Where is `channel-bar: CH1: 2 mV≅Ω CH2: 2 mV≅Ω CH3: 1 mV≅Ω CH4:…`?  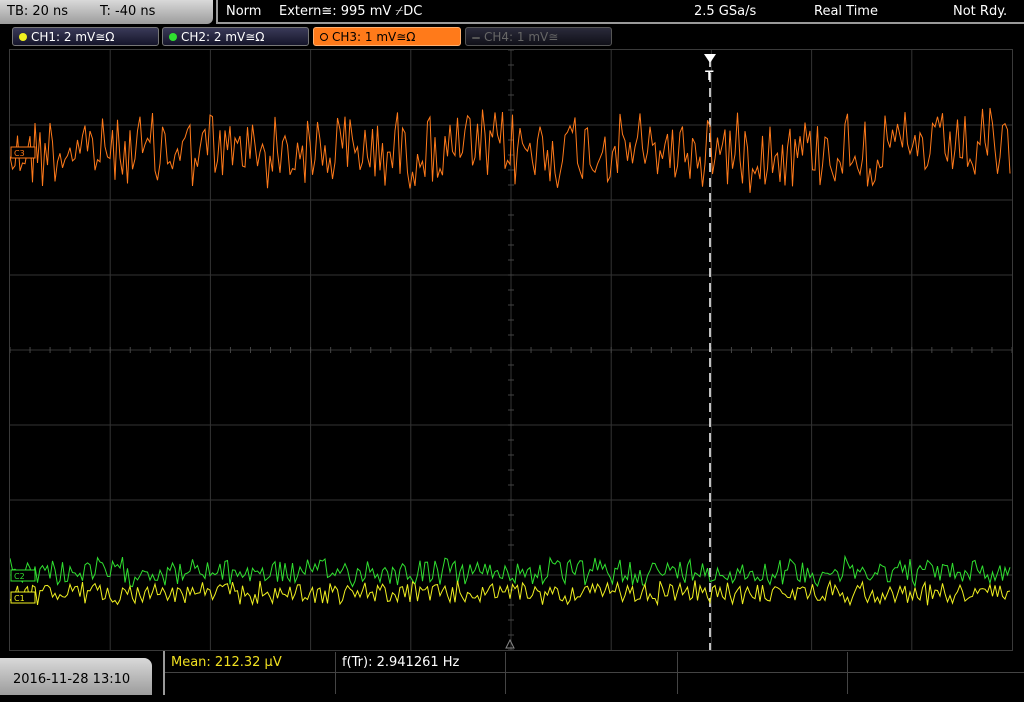
channel-bar: CH1: 2 mV≅Ω CH2: 2 mV≅Ω CH3: 1 mV≅Ω CH4:… is located at coordinates (512, 37).